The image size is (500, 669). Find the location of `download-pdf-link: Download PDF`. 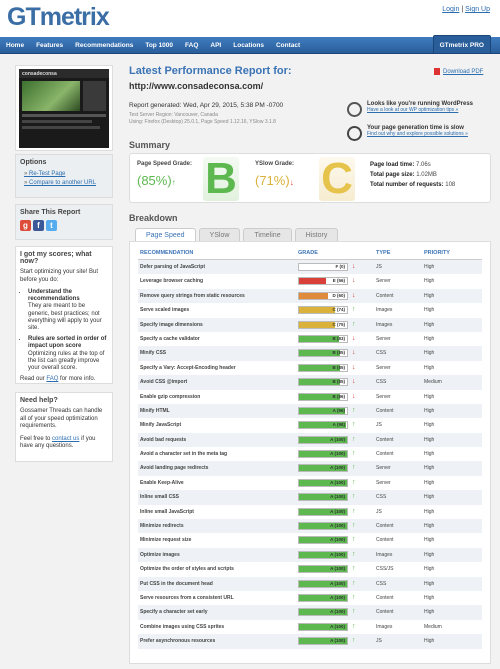

download-pdf-link: Download PDF is located at coordinates (458, 71).